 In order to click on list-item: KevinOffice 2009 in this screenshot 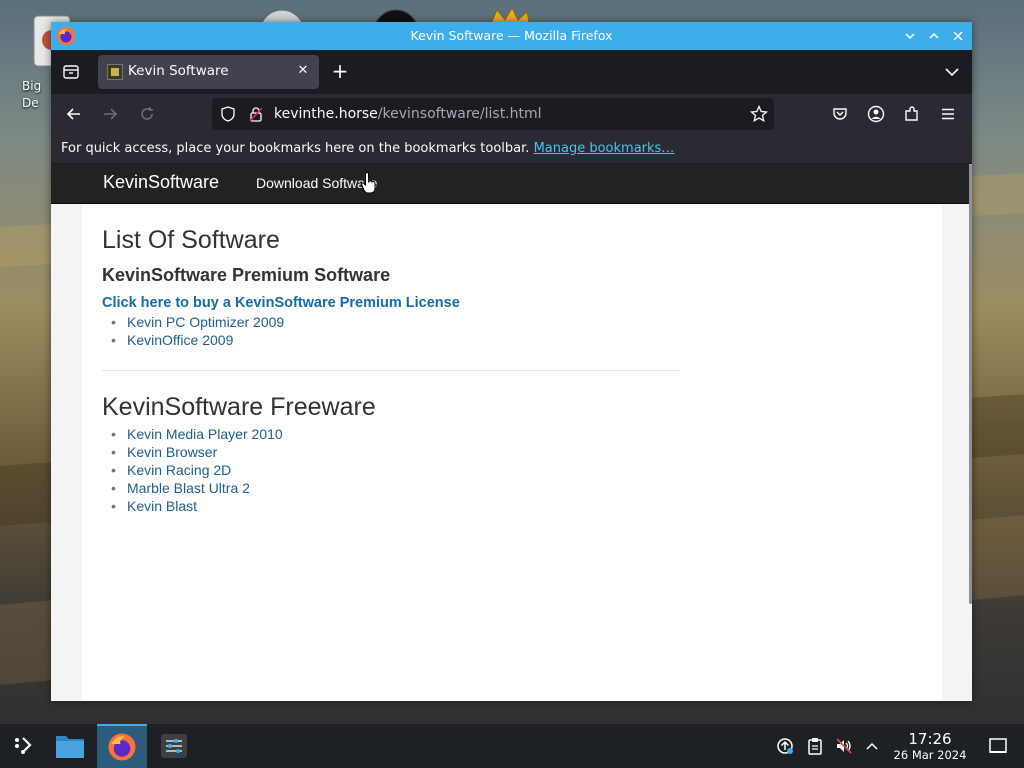, I will do `click(195, 340)`.